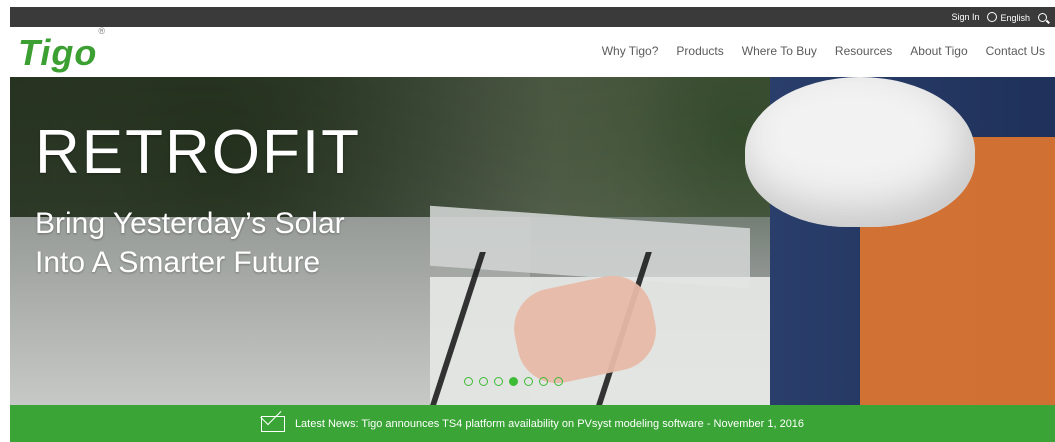 This screenshot has height=442, width=1055. I want to click on nav-where-to-buy: Where To Buy, so click(779, 51).